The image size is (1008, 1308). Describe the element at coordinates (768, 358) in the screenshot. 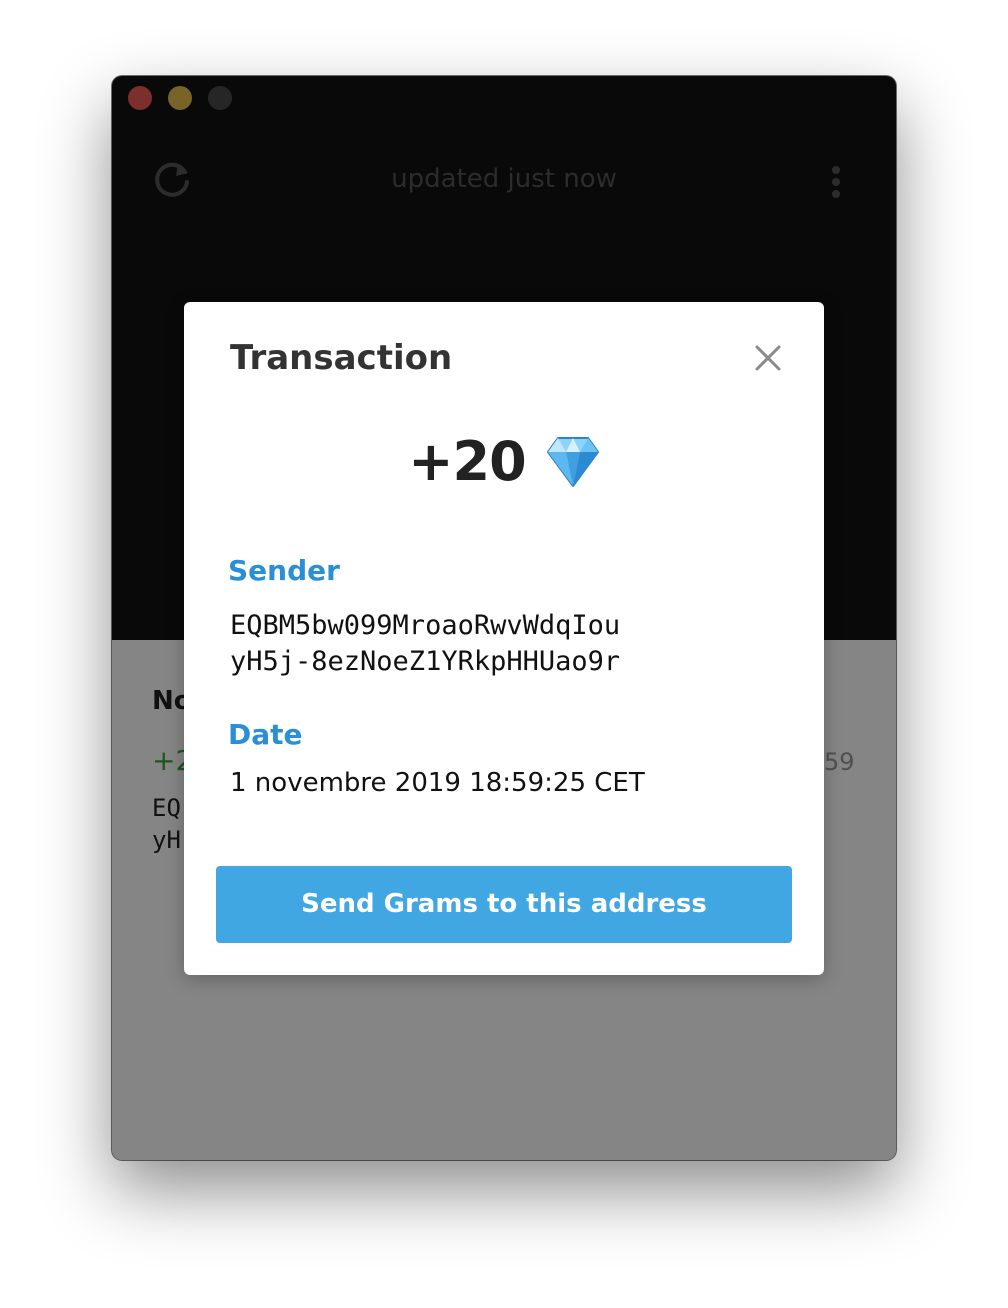

I see `close-icon` at that location.